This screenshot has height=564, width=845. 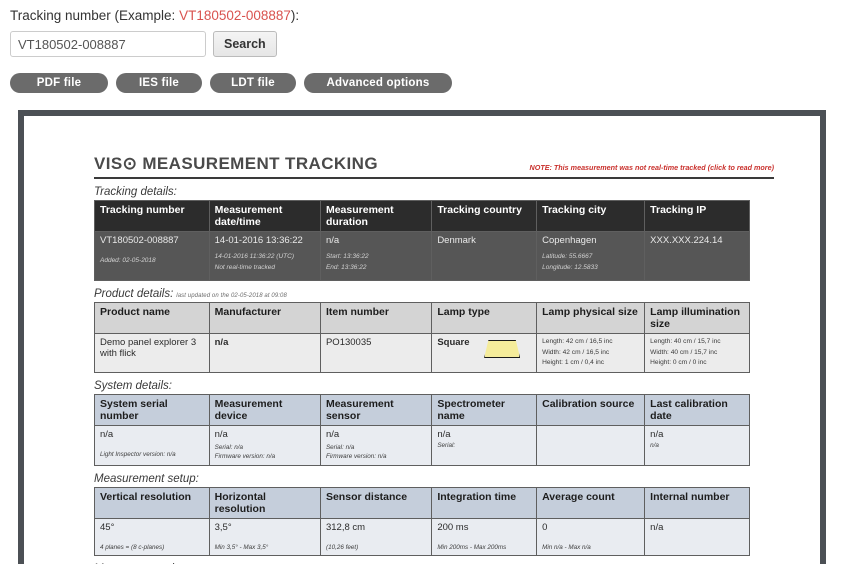 What do you see at coordinates (264, 410) in the screenshot?
I see `col-measurement-device: Measurement device` at bounding box center [264, 410].